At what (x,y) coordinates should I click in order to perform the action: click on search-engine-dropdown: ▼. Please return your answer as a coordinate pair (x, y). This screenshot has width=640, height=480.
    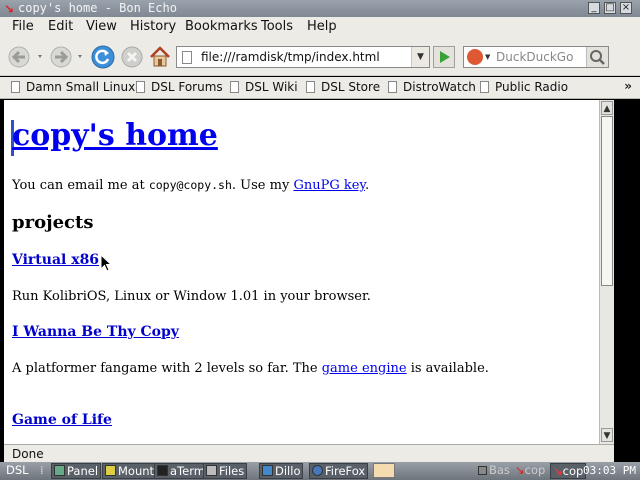
    Looking at the image, I should click on (487, 57).